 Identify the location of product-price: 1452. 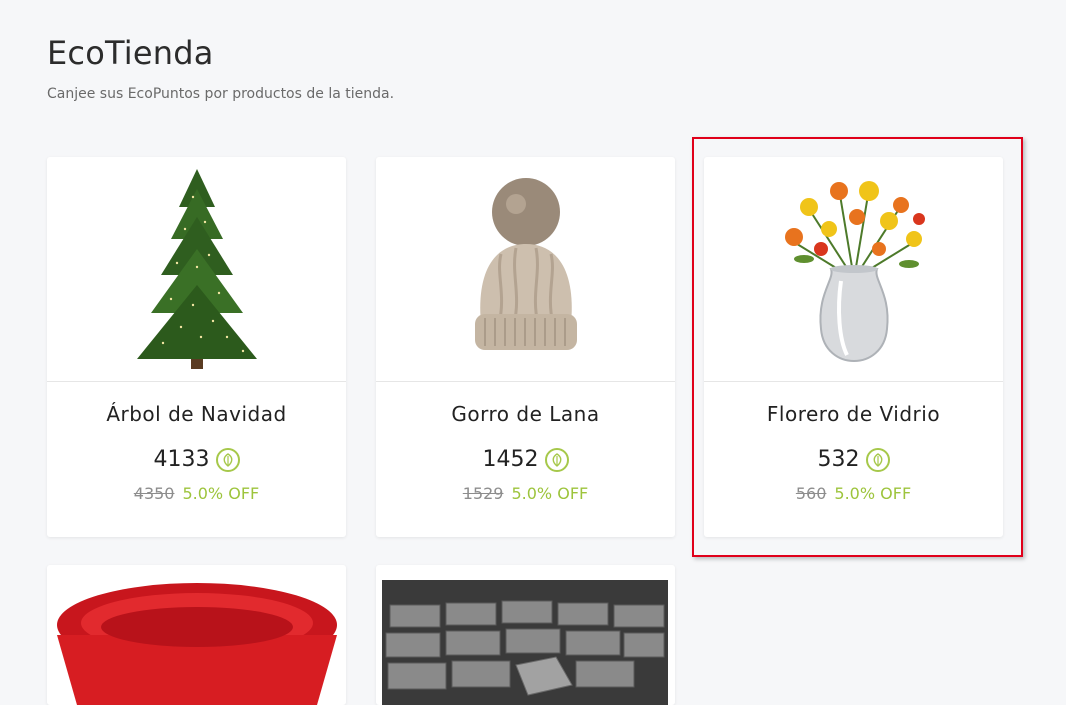
(525, 459).